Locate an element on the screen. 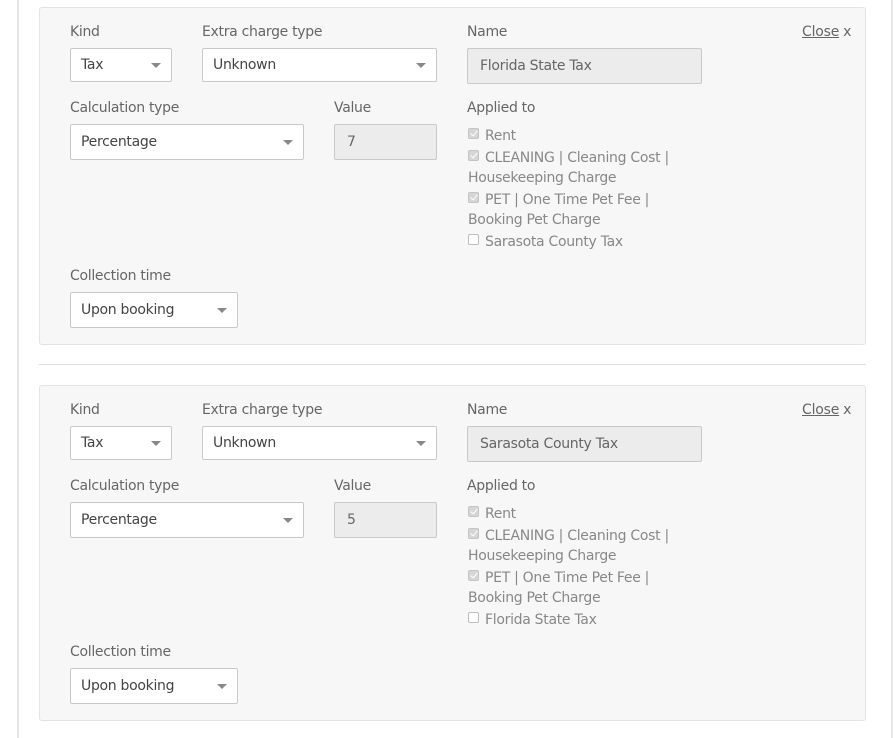  name-field-value: Florida State Tax is located at coordinates (536, 66).